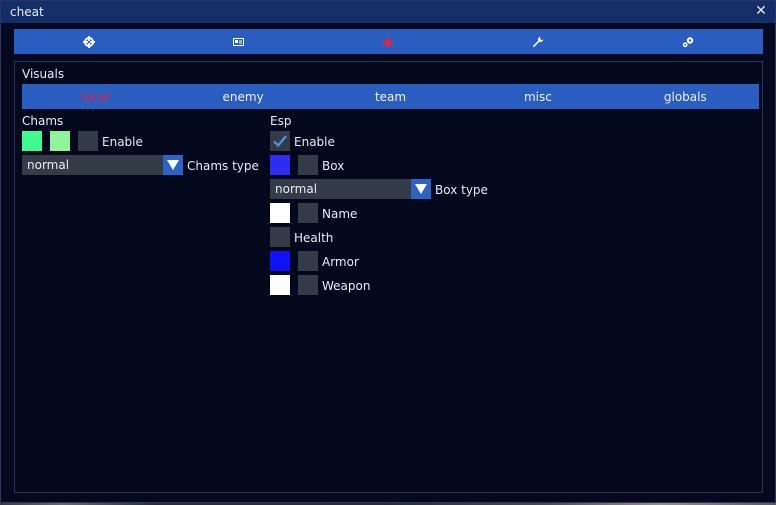 This screenshot has width=776, height=505. What do you see at coordinates (280, 237) in the screenshot?
I see `esp-health-checkbox` at bounding box center [280, 237].